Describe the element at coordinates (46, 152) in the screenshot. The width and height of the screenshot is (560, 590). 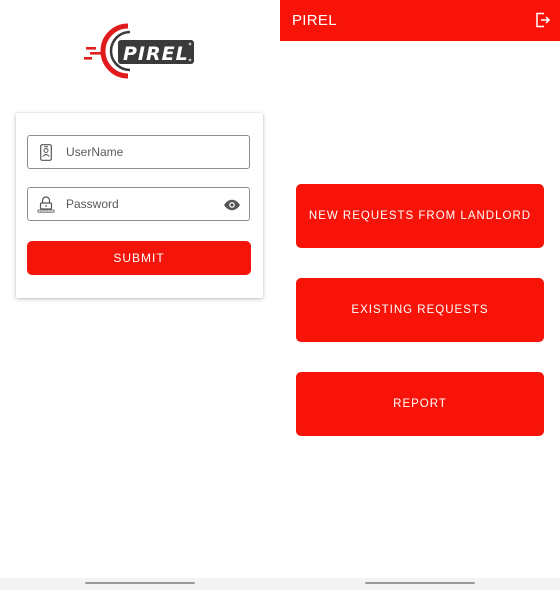
I see `id-badge-icon` at that location.